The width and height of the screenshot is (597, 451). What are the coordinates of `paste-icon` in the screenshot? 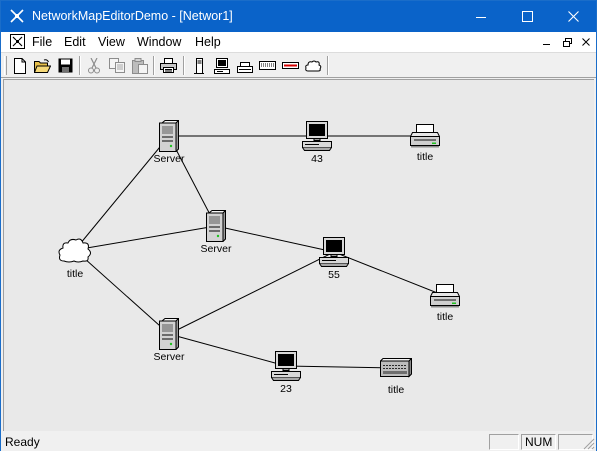 It's located at (139, 65).